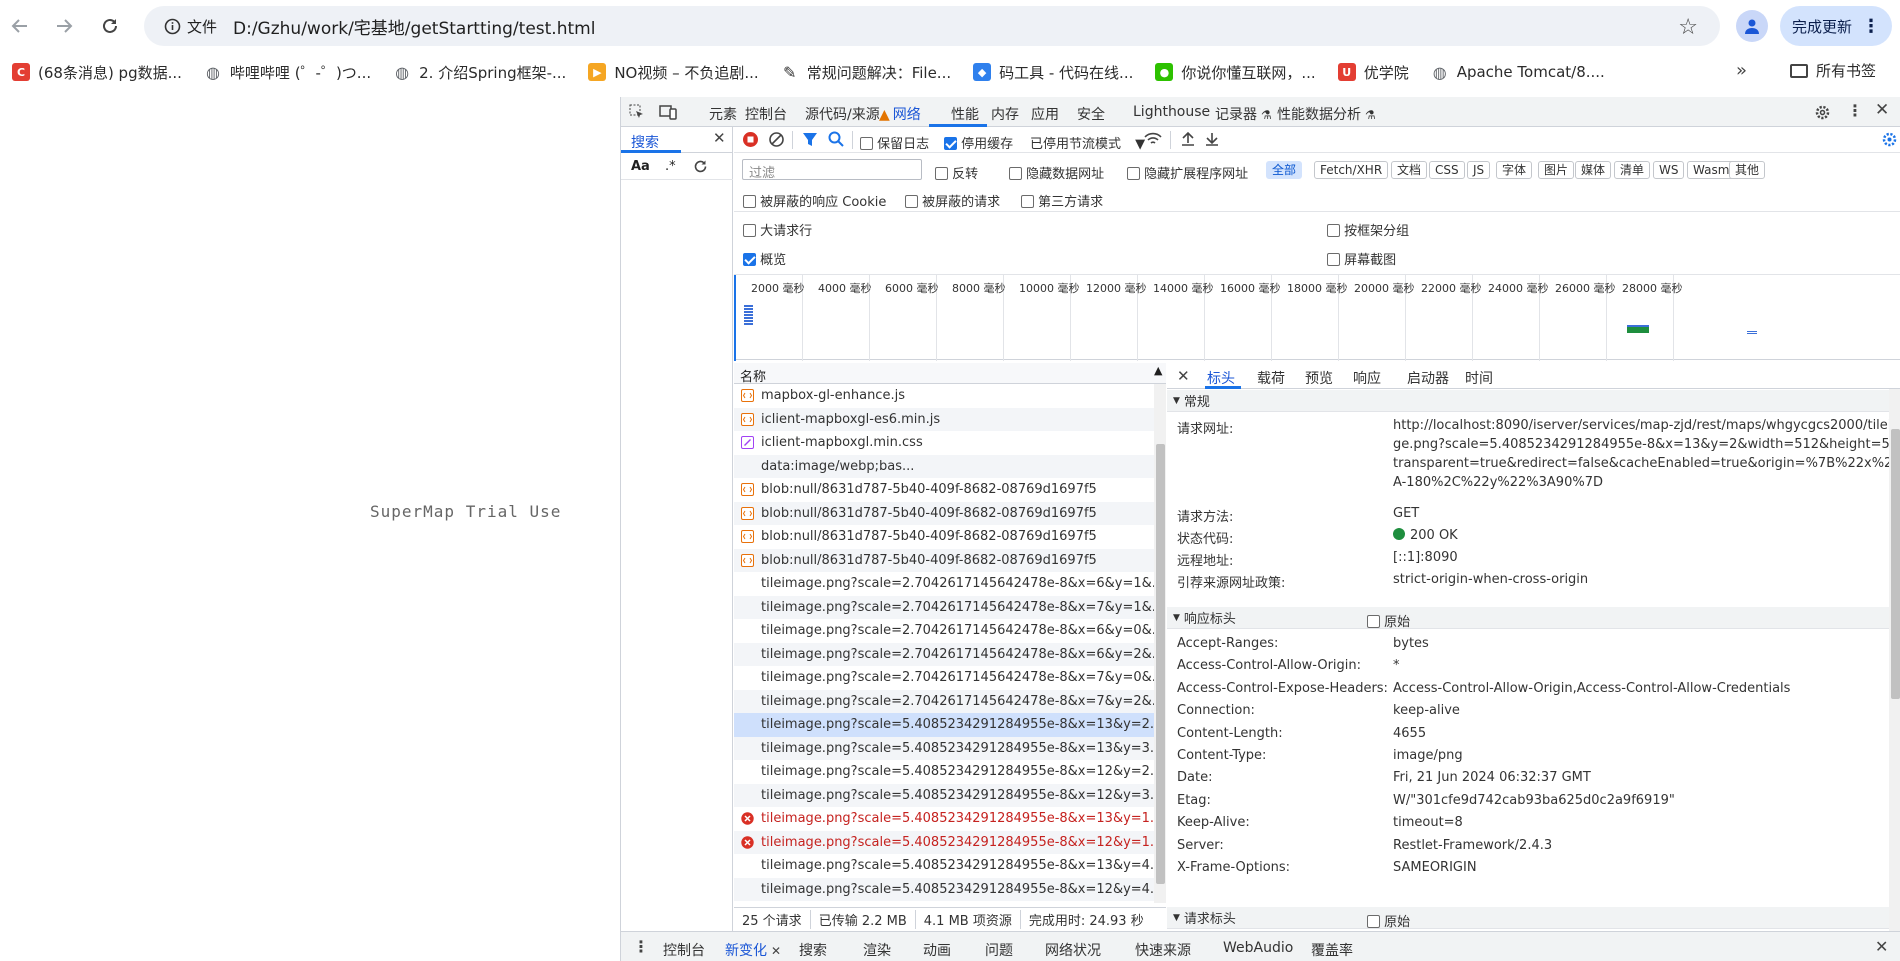  What do you see at coordinates (810, 139) in the screenshot?
I see `filter-icon` at bounding box center [810, 139].